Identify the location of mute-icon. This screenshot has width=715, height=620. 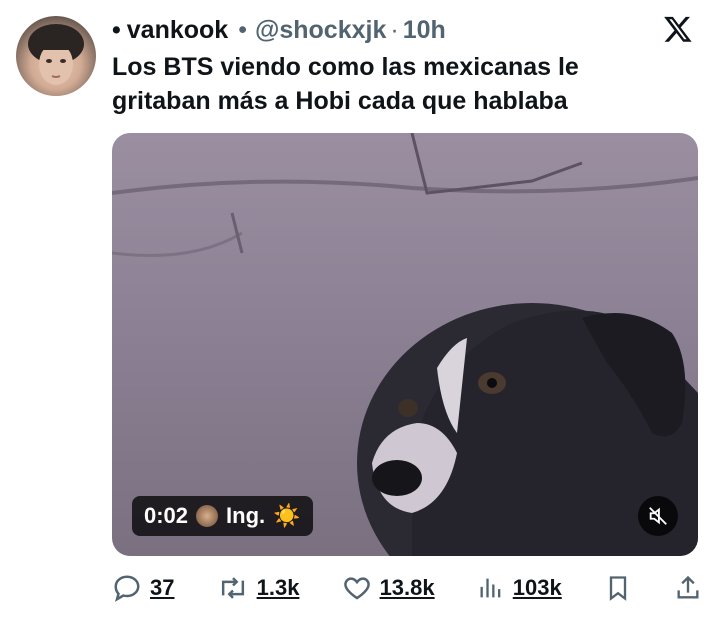
(658, 516).